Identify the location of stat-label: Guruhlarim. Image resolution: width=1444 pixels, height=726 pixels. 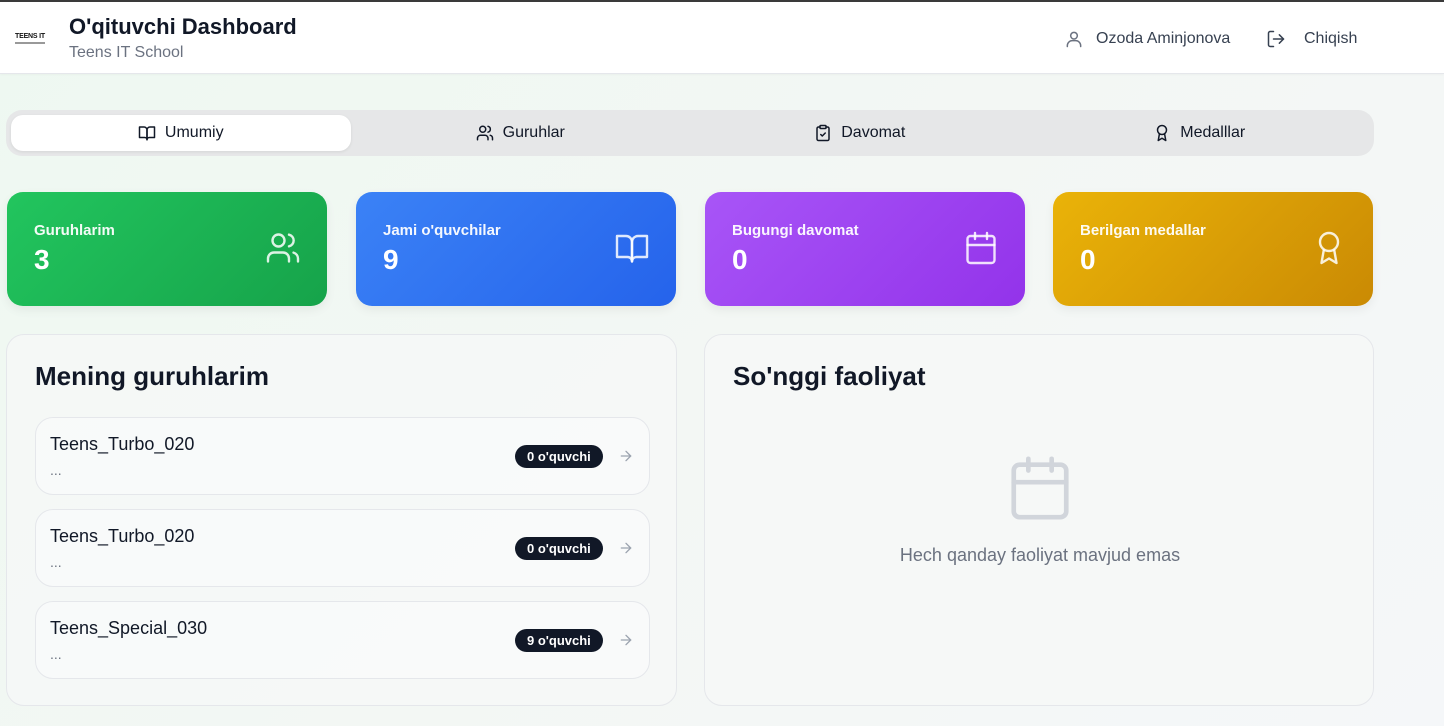
(74, 230).